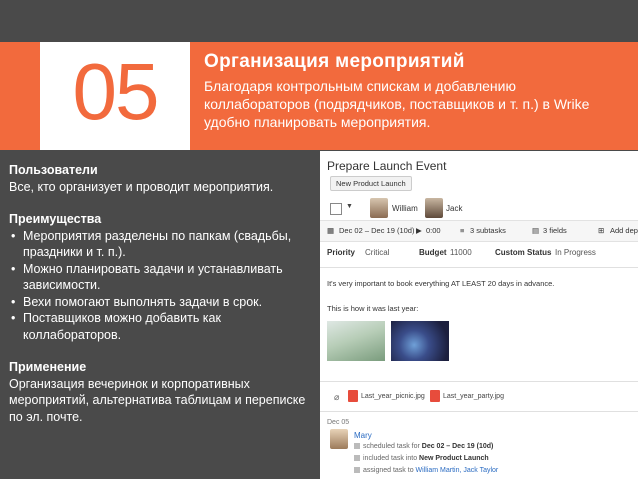  I want to click on chevron-down-icon: ▼, so click(349, 206).